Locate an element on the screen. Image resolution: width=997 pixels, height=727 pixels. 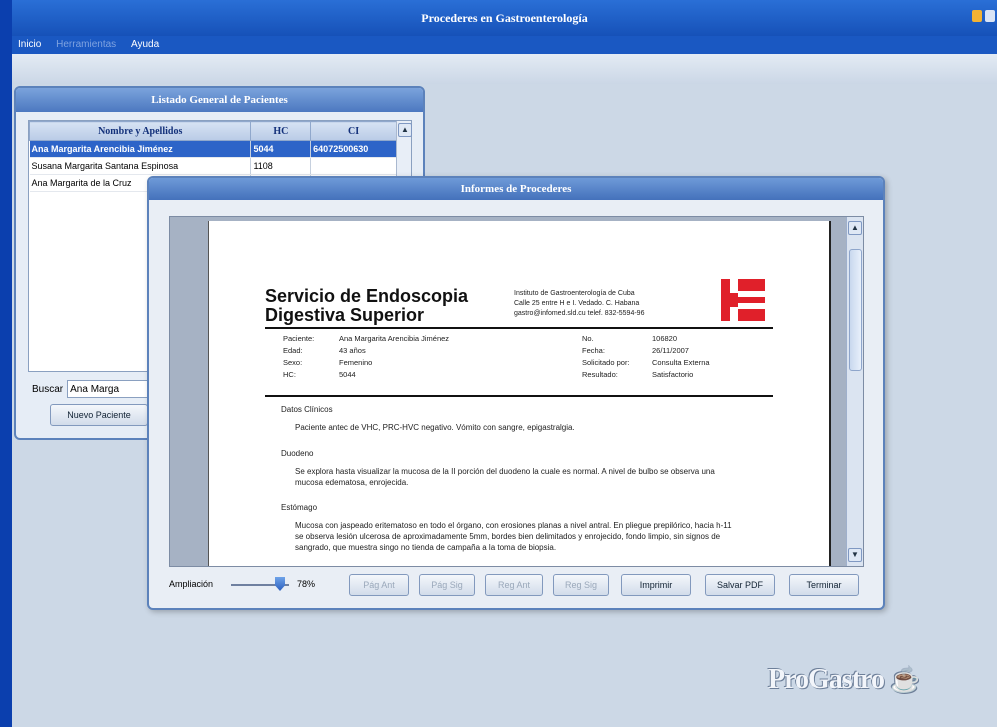
cell-name: Susana Margarita Santana Espinosa is located at coordinates (140, 166).